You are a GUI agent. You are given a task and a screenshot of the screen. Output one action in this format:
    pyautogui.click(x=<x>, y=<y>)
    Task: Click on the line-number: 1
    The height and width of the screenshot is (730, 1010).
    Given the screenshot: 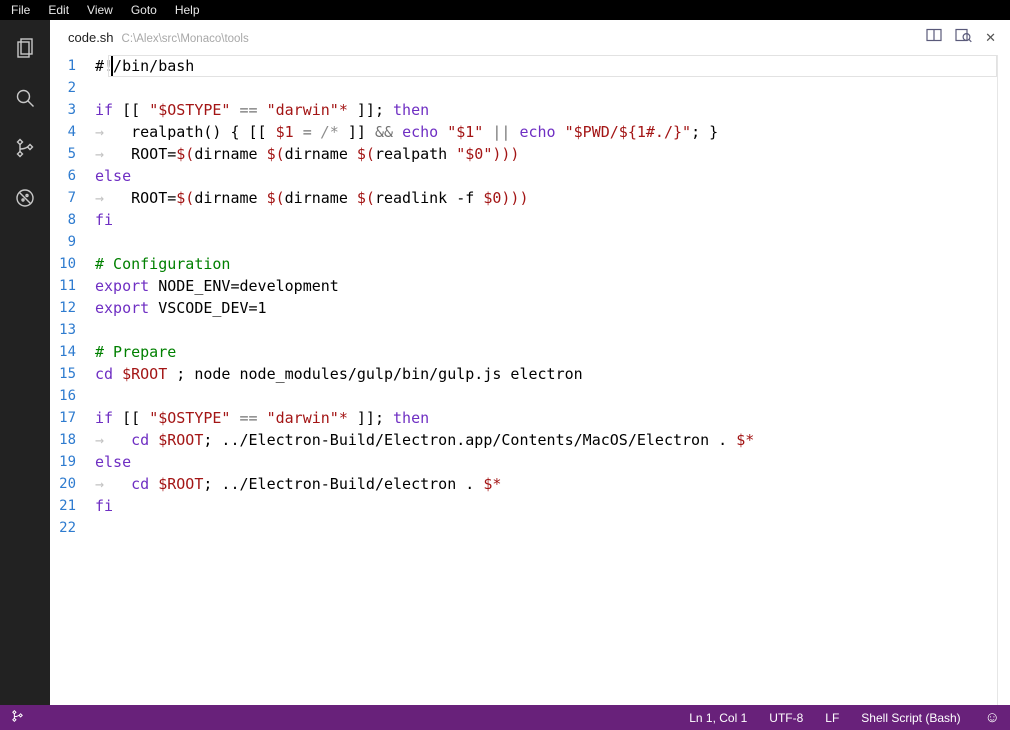 What is the action you would take?
    pyautogui.click(x=71, y=66)
    